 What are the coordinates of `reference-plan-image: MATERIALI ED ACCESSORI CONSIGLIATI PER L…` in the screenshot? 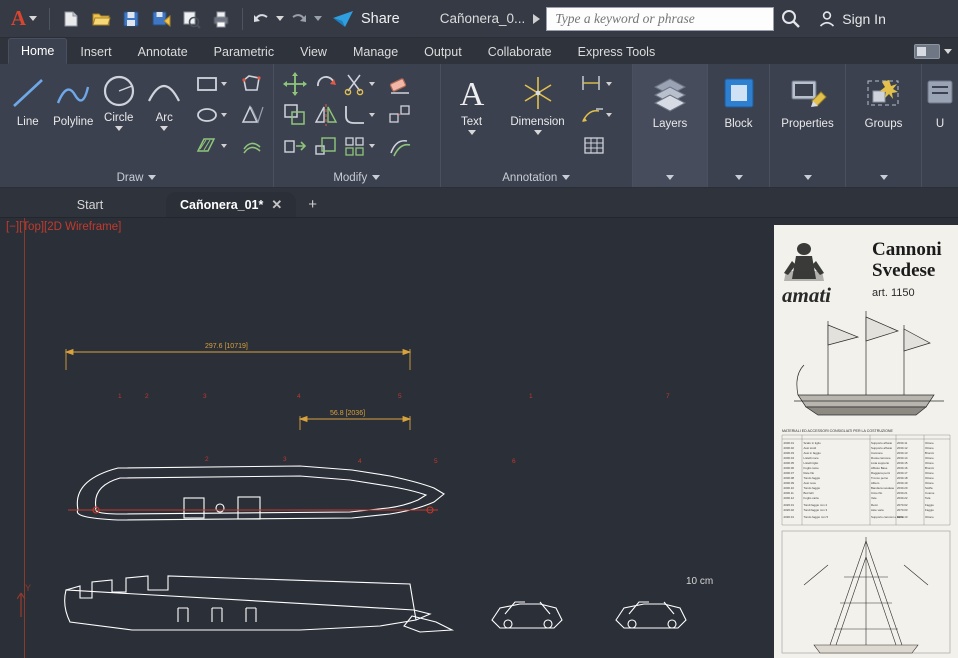 It's located at (866, 441).